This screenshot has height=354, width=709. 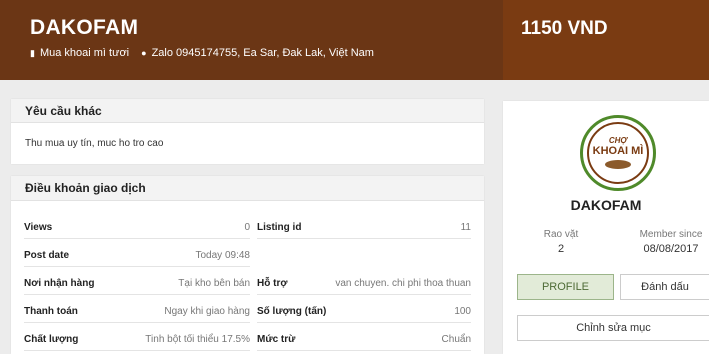 What do you see at coordinates (364, 340) in the screenshot?
I see `term-row-deduction: Mức trừ Chuẩn` at bounding box center [364, 340].